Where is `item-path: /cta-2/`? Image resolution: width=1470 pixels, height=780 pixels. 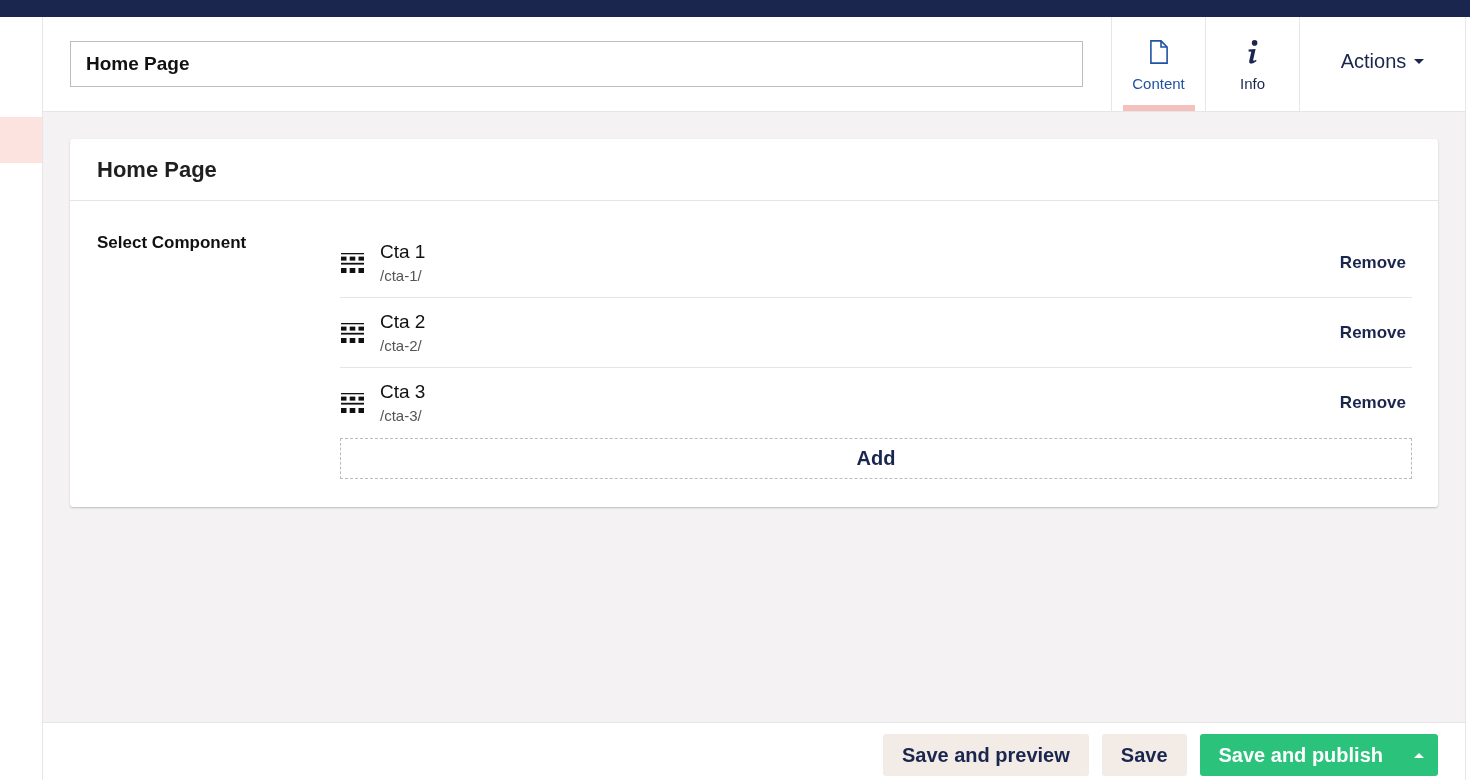
item-path: /cta-2/ is located at coordinates (401, 345).